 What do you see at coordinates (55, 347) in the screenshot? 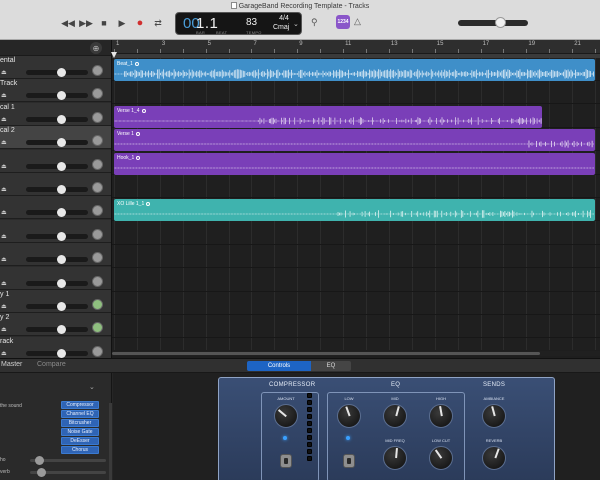
I see `track-header: rack ⏏` at bounding box center [55, 347].